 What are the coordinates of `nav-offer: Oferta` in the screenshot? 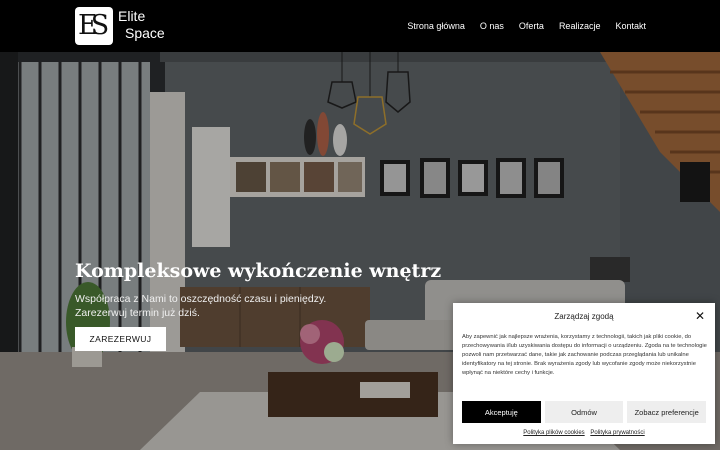 It's located at (531, 26).